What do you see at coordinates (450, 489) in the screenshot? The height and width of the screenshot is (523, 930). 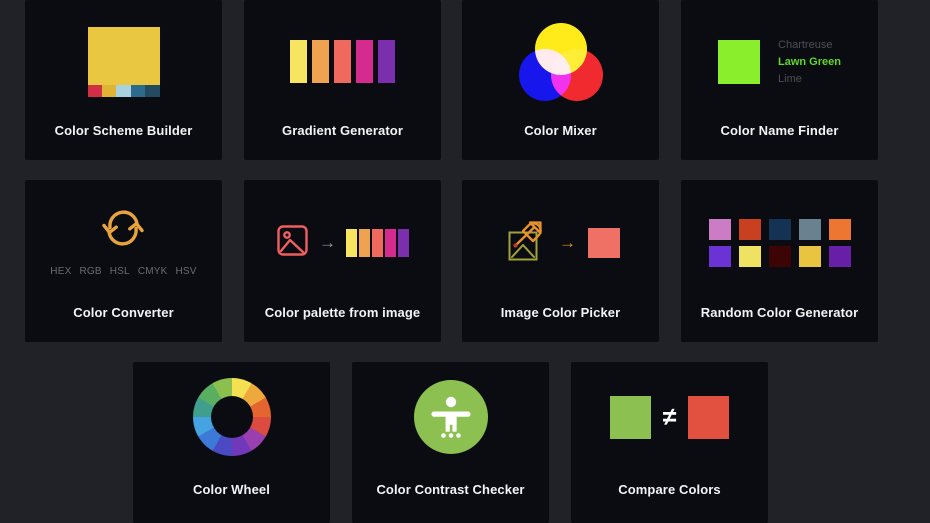 I see `card-title: Color Contrast Checker` at bounding box center [450, 489].